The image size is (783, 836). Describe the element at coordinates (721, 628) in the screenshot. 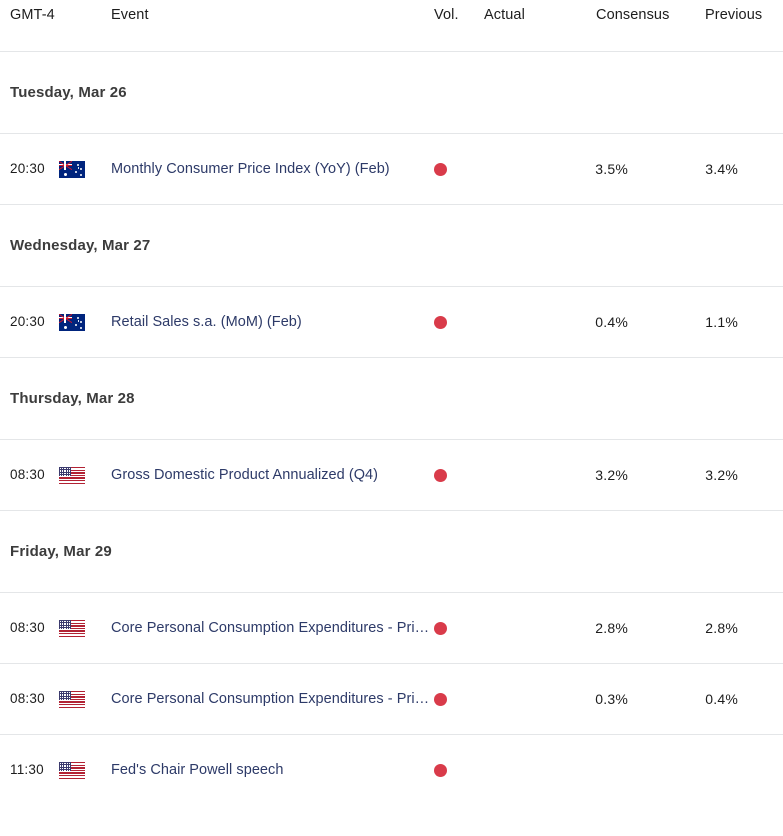

I see `event-previous-value: 2.8%` at that location.